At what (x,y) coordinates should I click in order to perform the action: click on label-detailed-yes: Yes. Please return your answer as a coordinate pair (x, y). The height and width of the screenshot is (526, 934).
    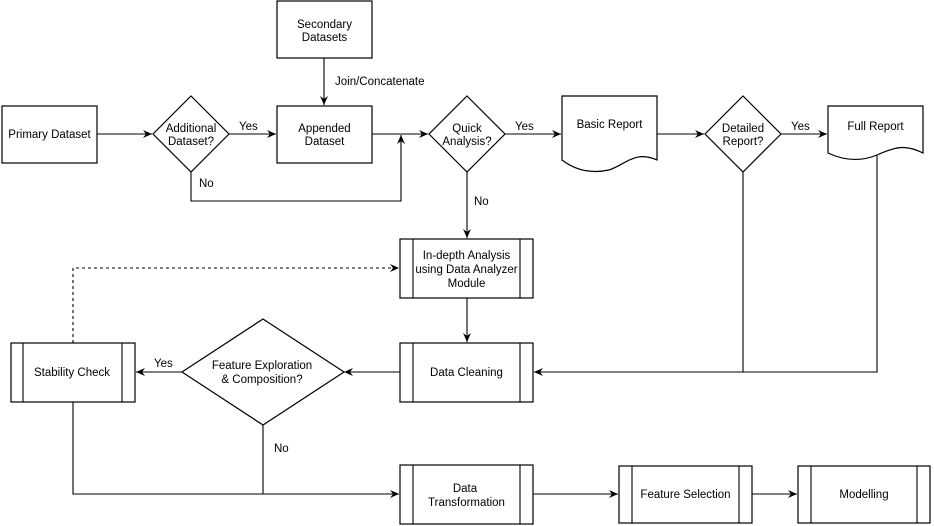
    Looking at the image, I should click on (800, 127).